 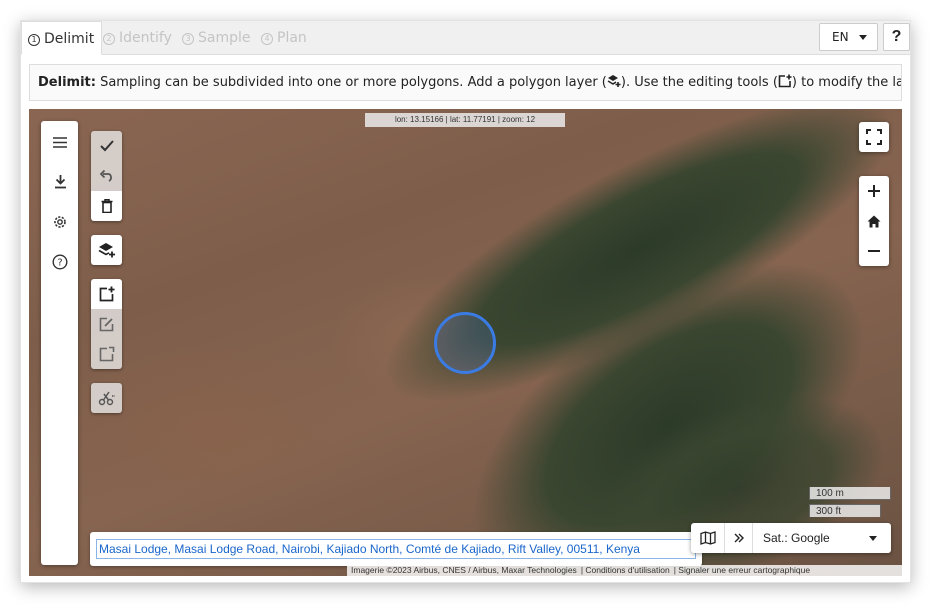 I want to click on language-select: EN, so click(x=848, y=37).